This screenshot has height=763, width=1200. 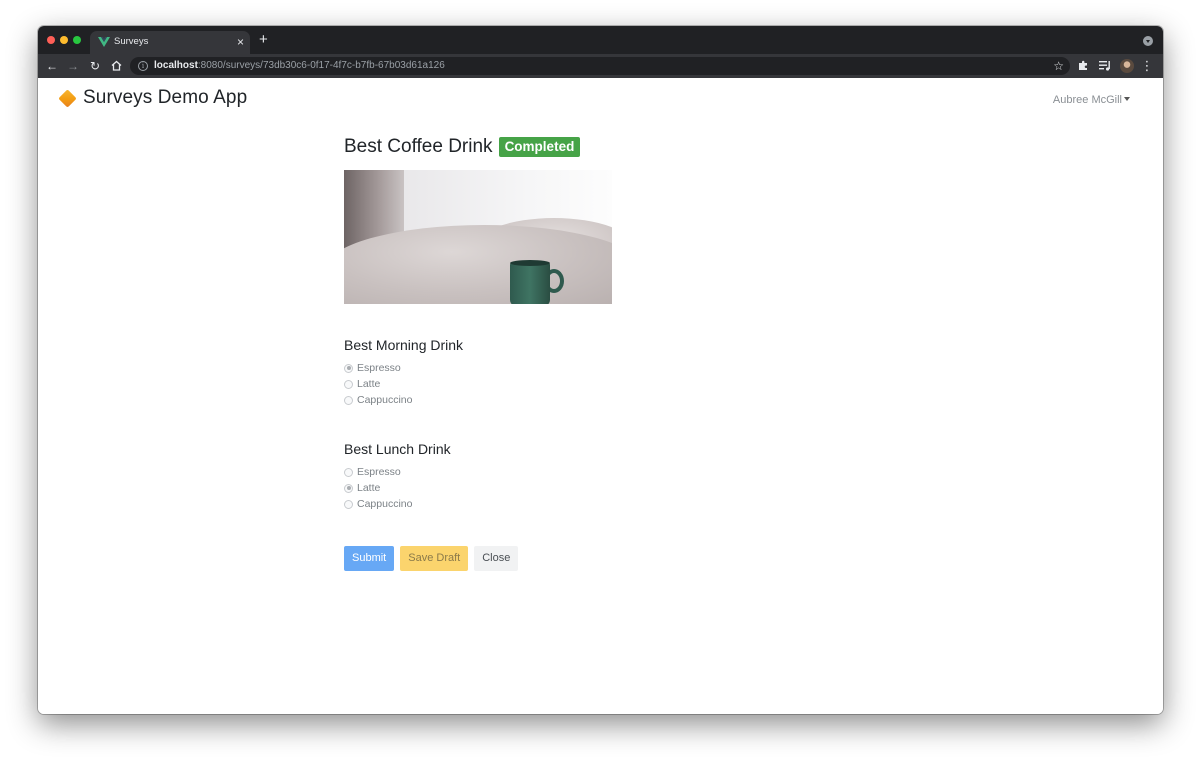 I want to click on survey-cover-image, so click(x=478, y=237).